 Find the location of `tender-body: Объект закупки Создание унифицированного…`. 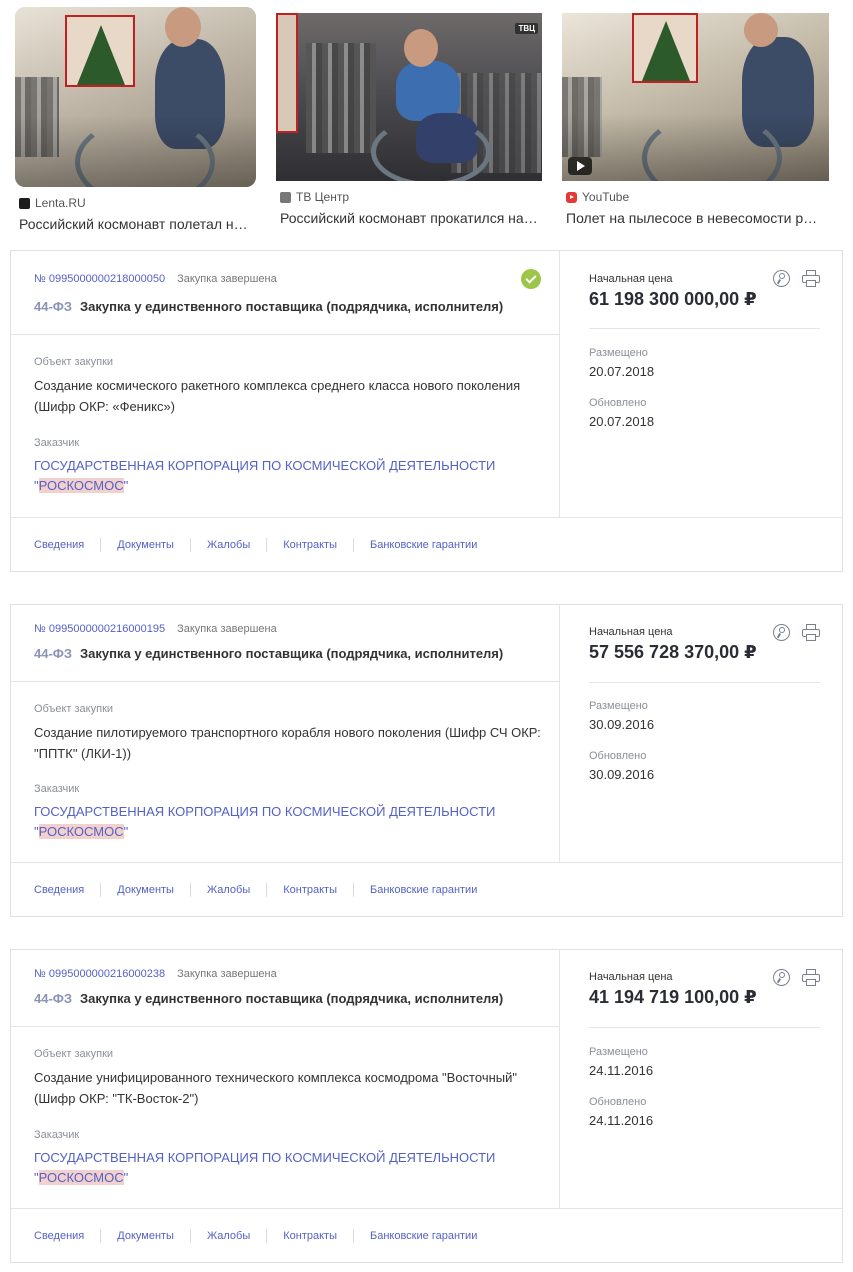

tender-body: Объект закупки Создание унифицированного… is located at coordinates (285, 1117).